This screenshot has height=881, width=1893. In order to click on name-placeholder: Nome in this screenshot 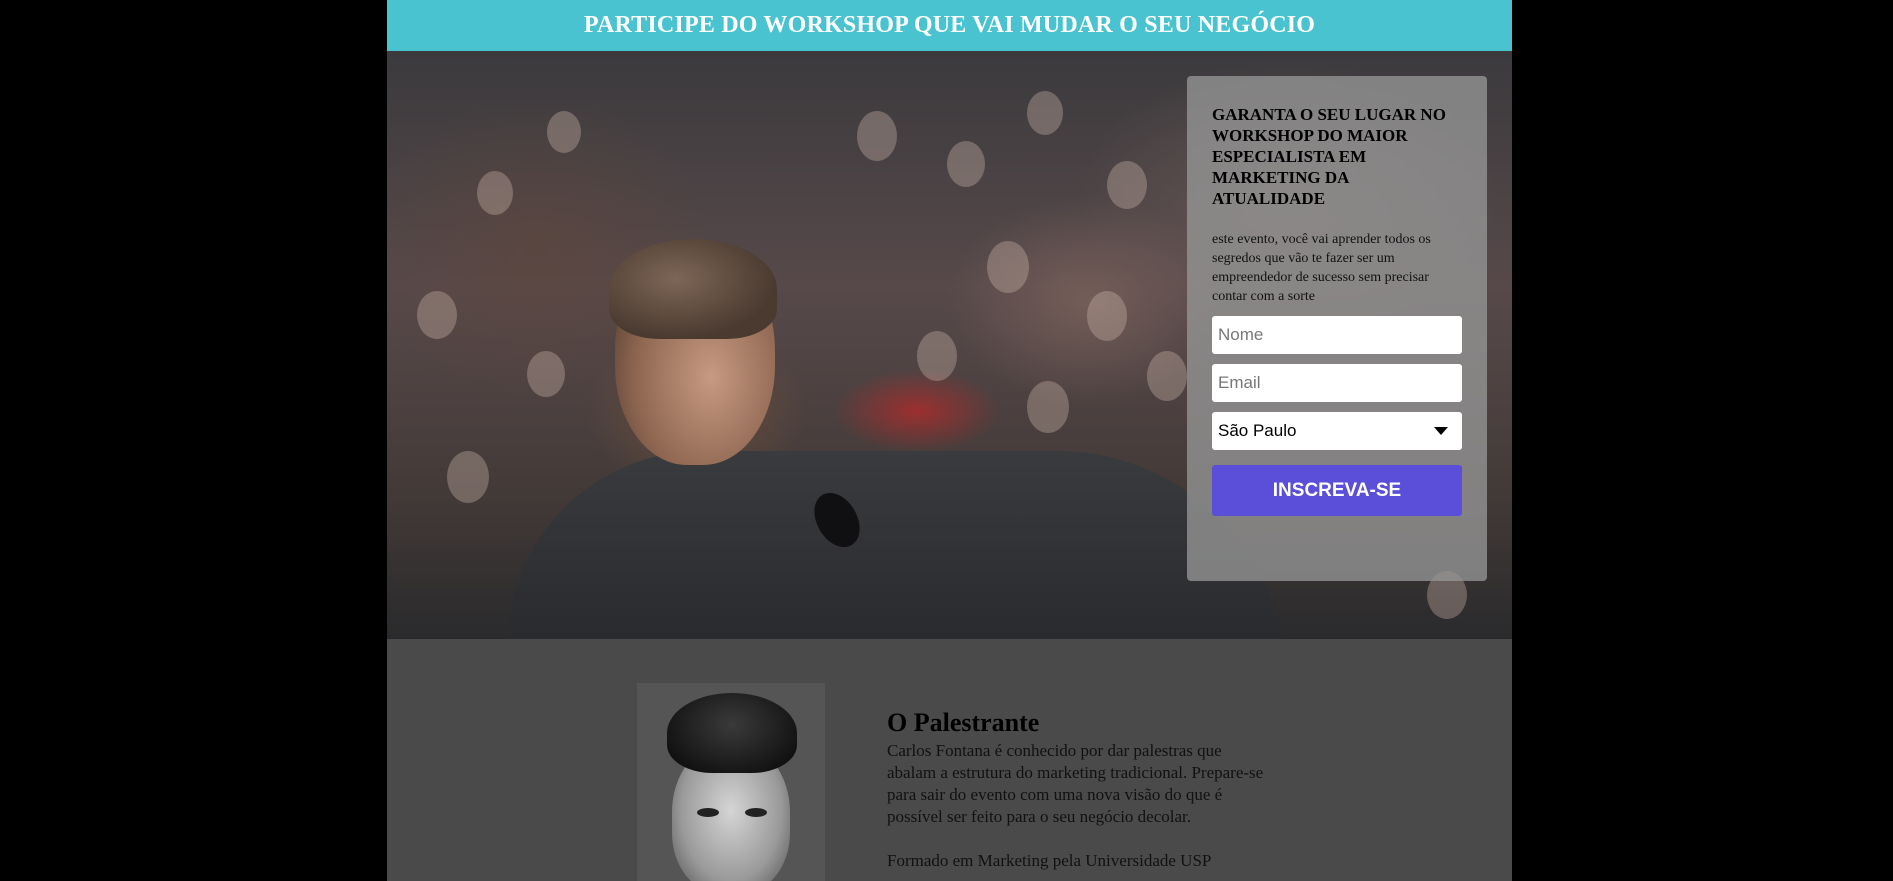, I will do `click(1241, 334)`.